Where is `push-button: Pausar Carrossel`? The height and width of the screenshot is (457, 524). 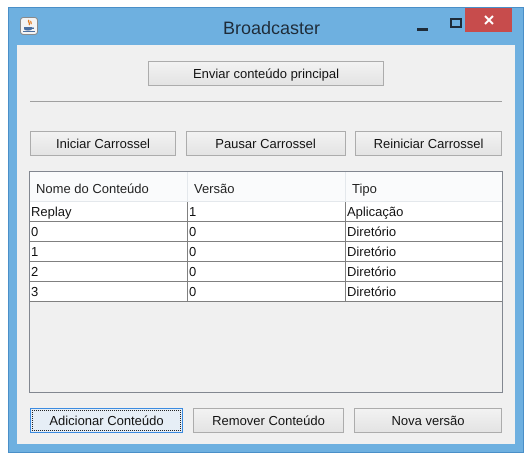 push-button: Pausar Carrossel is located at coordinates (266, 143).